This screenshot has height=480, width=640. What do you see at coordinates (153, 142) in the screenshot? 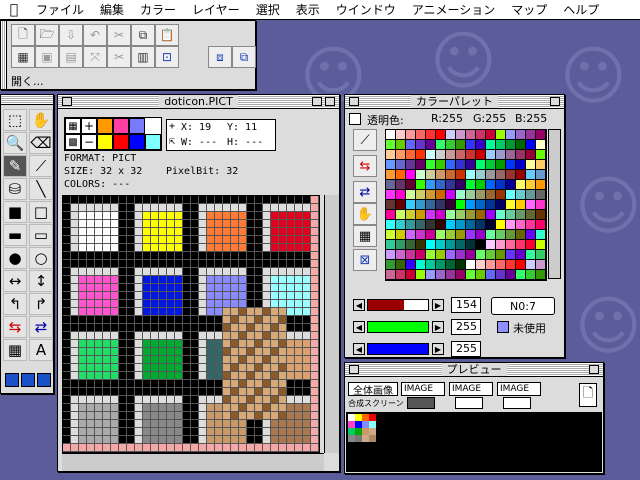
I see `swatch-cyan` at bounding box center [153, 142].